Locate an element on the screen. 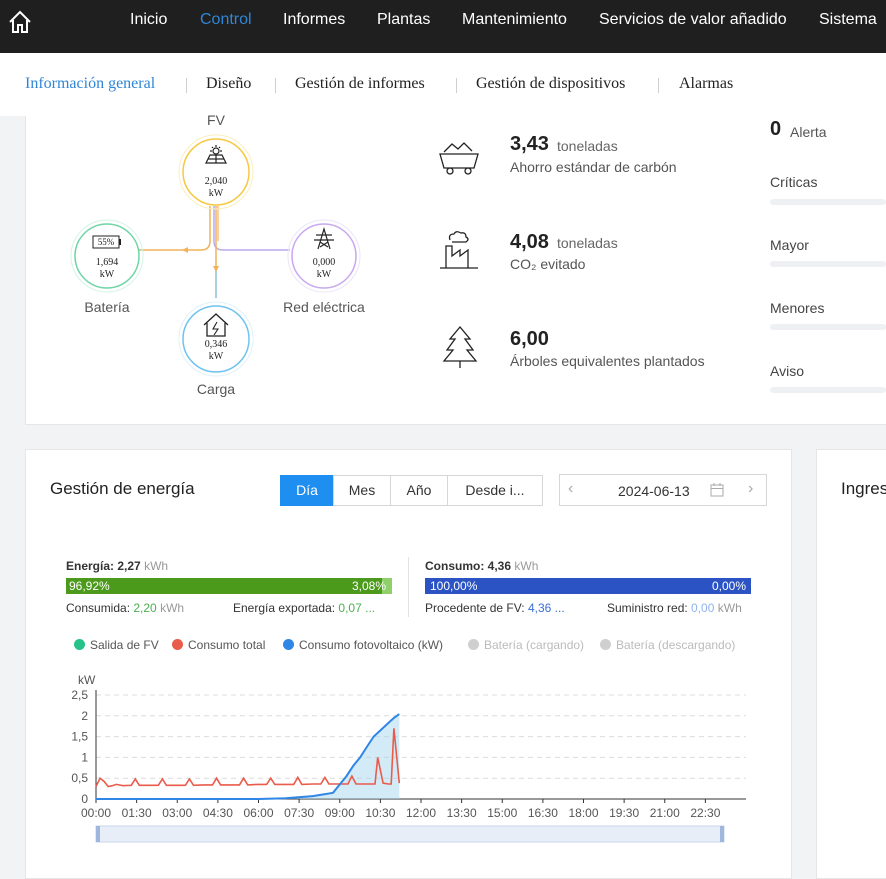  nav-item-informes: Informes is located at coordinates (314, 20).